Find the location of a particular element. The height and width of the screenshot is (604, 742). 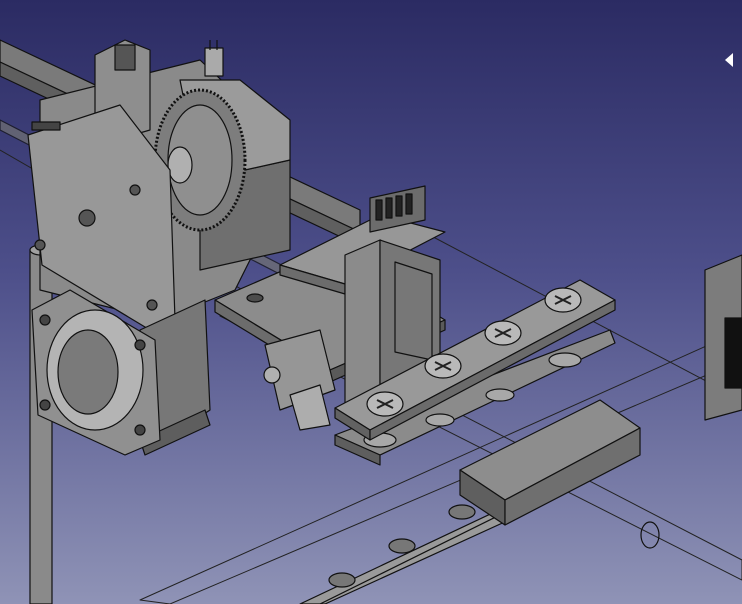

panel-toggle-button is located at coordinates (729, 61).